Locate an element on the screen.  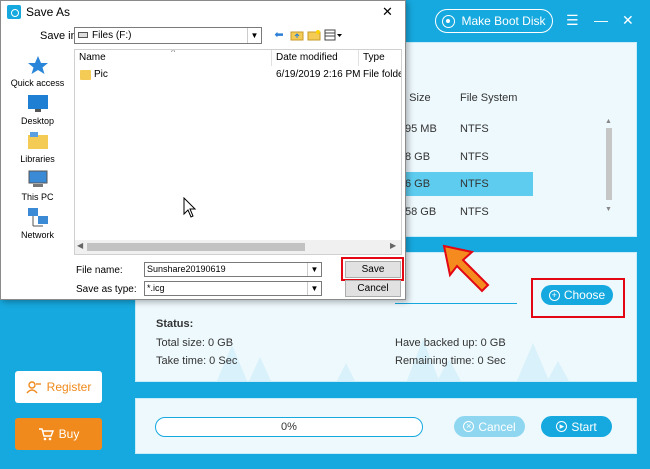
drive-icon is located at coordinates (83, 35).